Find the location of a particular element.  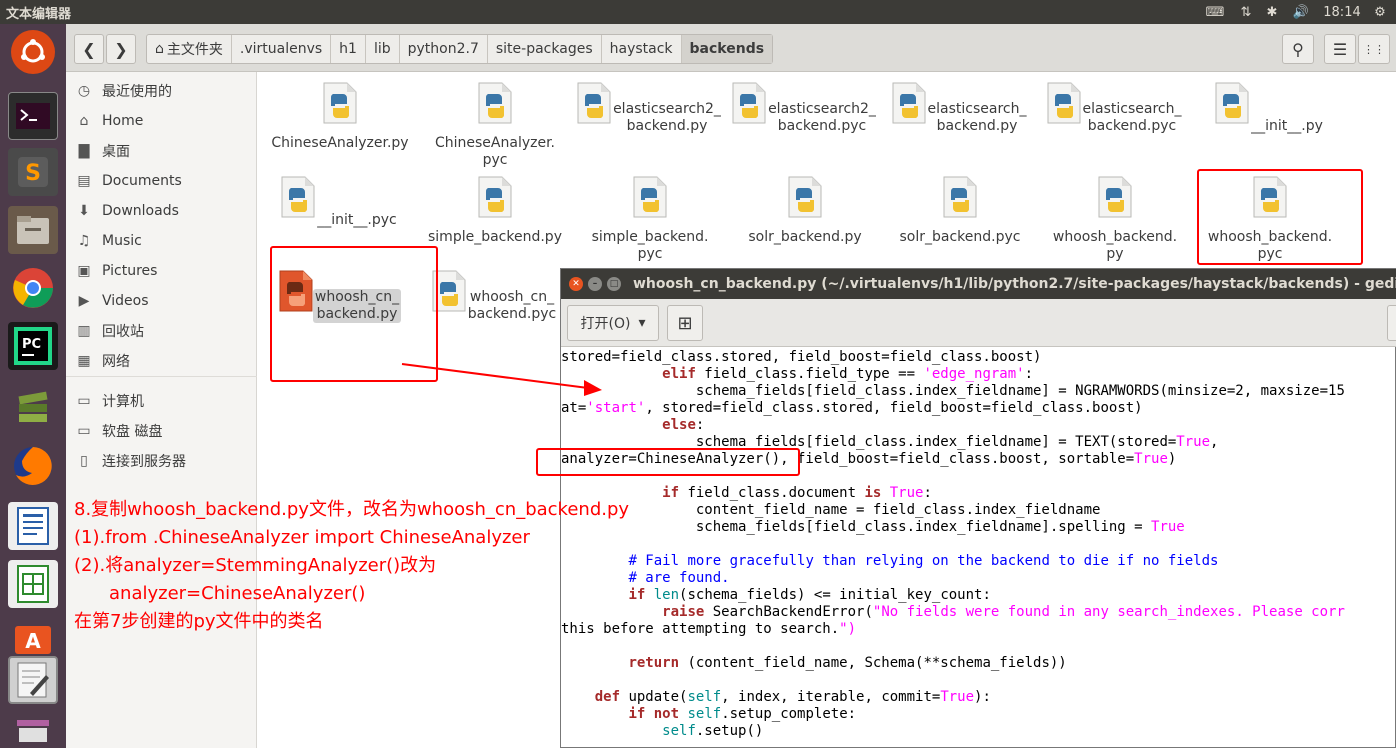

back-button: ❮ is located at coordinates (89, 49).